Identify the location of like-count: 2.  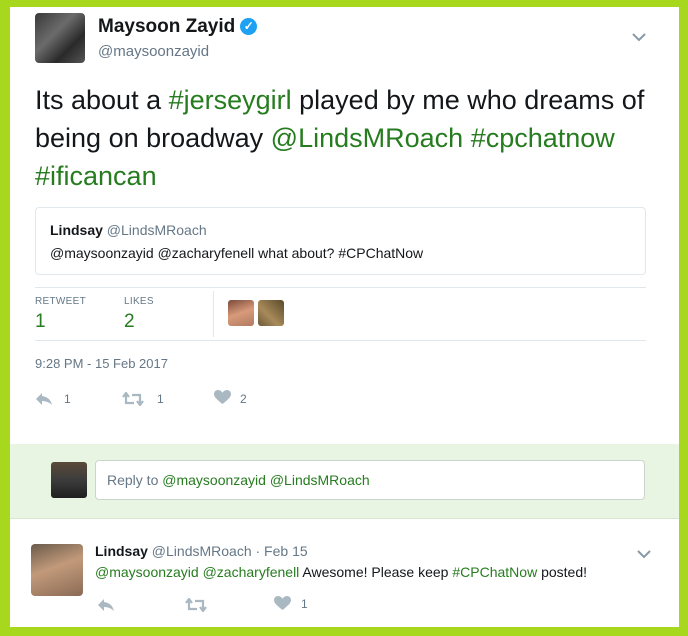
(243, 399).